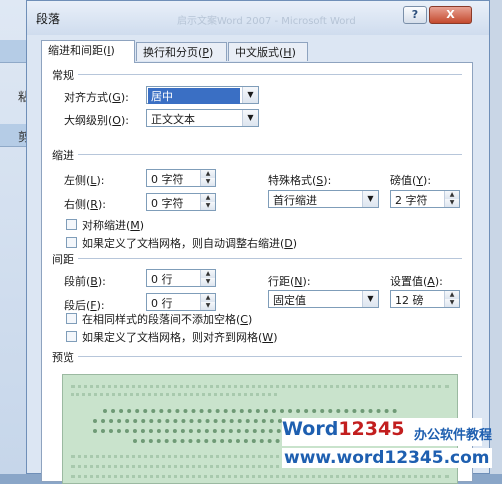 The width and height of the screenshot is (502, 484). Describe the element at coordinates (63, 155) in the screenshot. I see `indentation-heading: 缩进` at that location.